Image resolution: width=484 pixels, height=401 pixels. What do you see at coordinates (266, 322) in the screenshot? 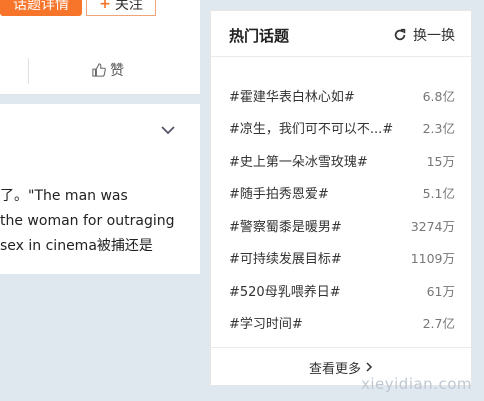
I see `topic-name: #学习时间#` at bounding box center [266, 322].